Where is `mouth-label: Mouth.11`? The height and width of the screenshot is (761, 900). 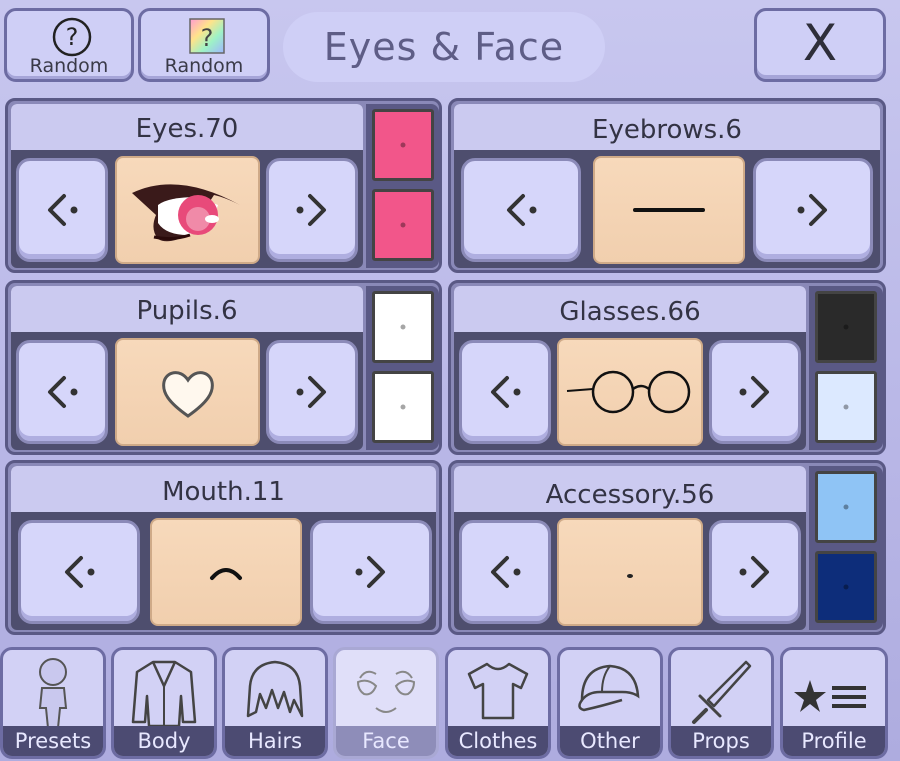 mouth-label: Mouth.11 is located at coordinates (223, 489).